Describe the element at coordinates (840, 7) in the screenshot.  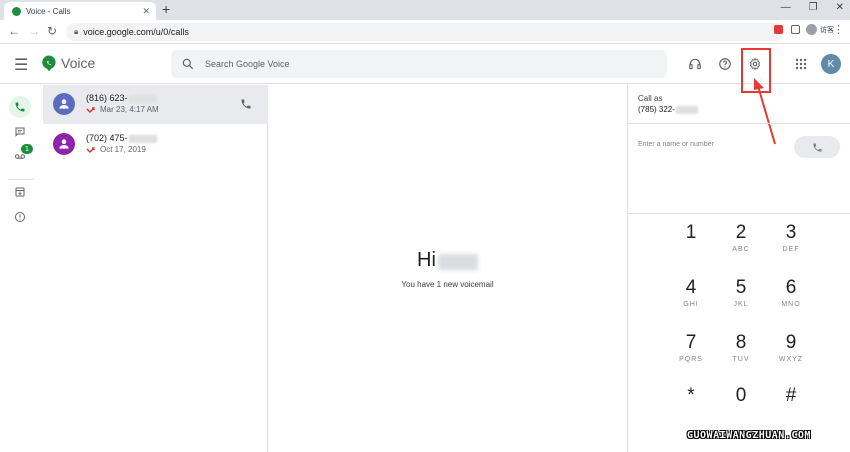
I see `close-window-button: ✕` at that location.